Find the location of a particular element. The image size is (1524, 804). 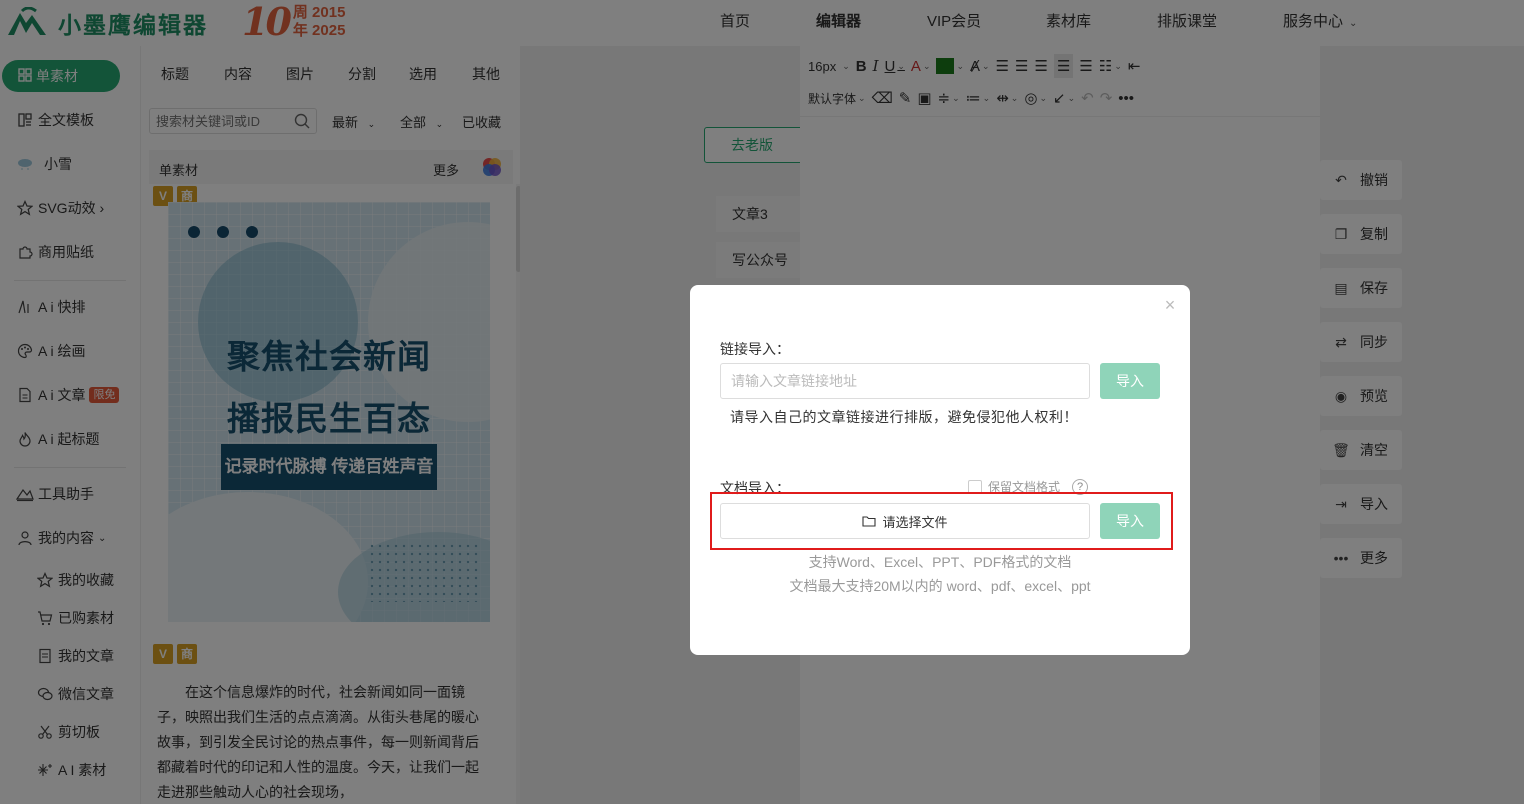

link-import-button: 导入 is located at coordinates (1130, 381).